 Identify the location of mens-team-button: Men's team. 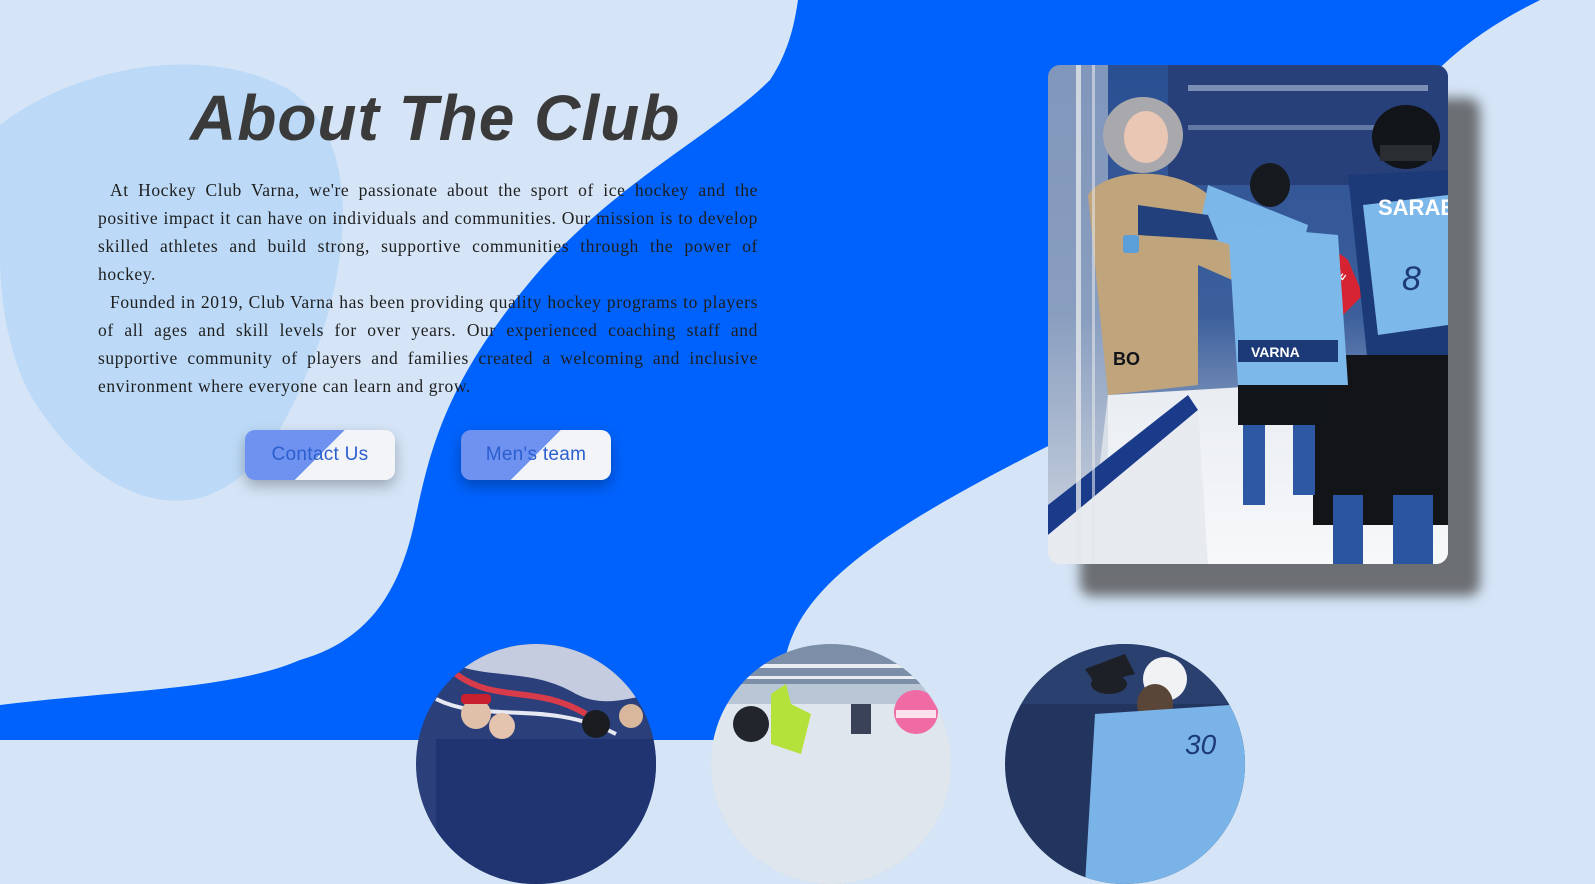
(536, 455).